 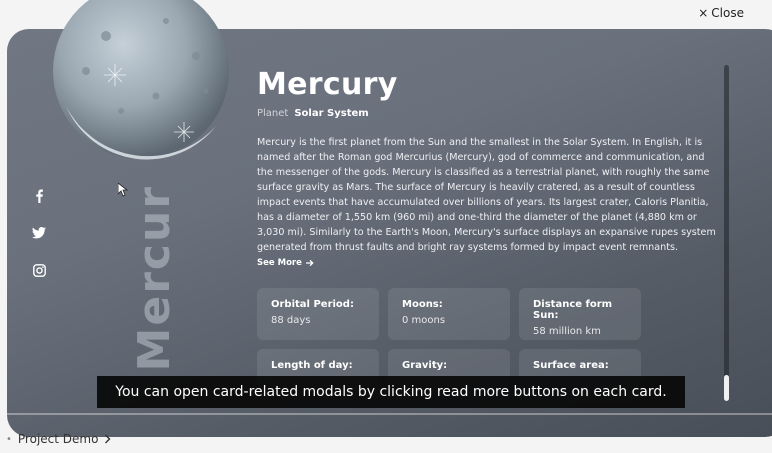 What do you see at coordinates (154, 278) in the screenshot?
I see `vertical-planet-name: Mercur` at bounding box center [154, 278].